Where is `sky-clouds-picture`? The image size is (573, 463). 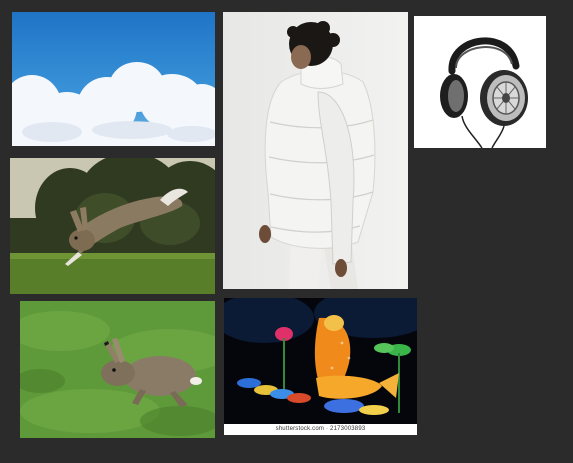
sky-clouds-picture is located at coordinates (113, 79).